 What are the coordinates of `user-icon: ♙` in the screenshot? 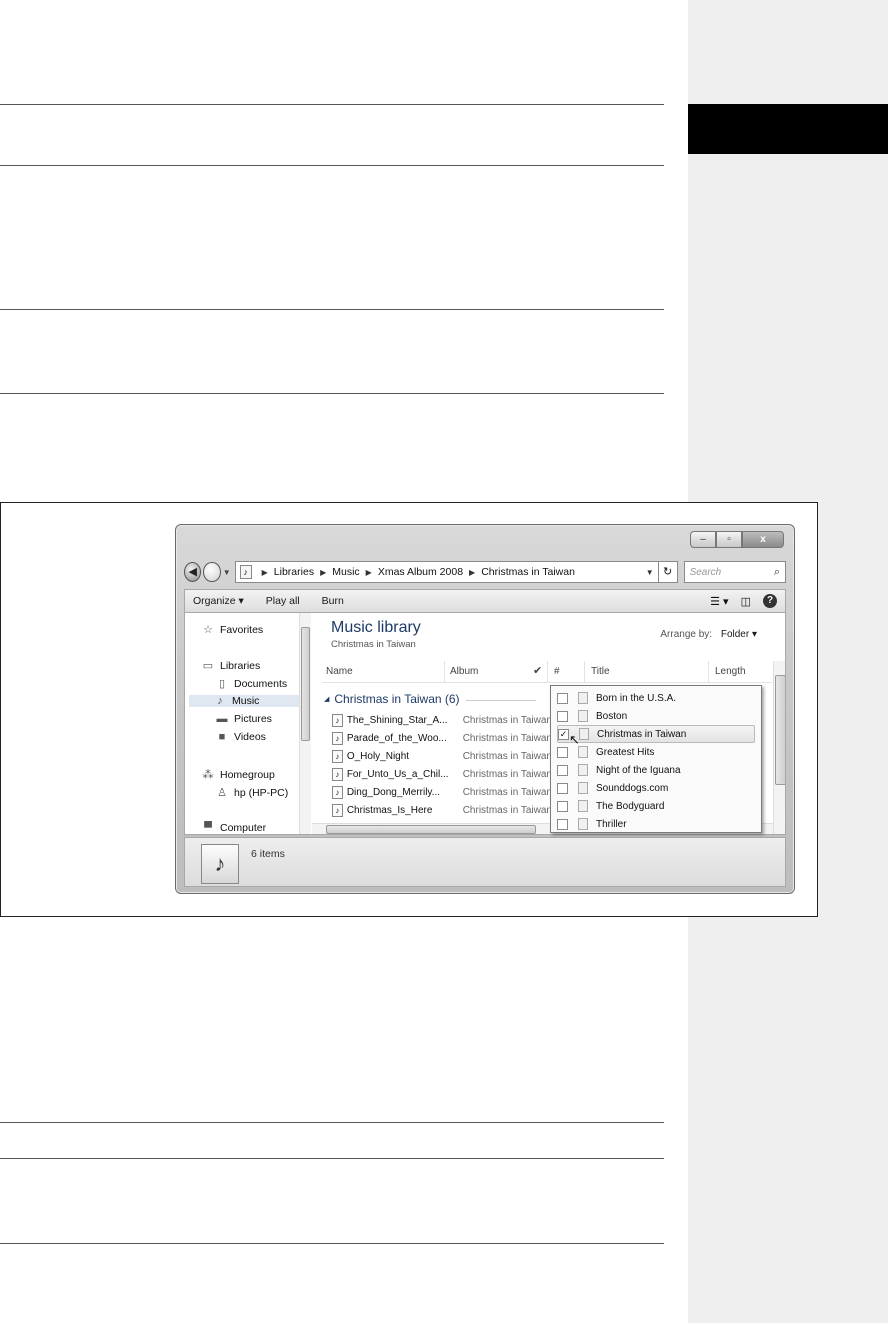 It's located at (222, 793).